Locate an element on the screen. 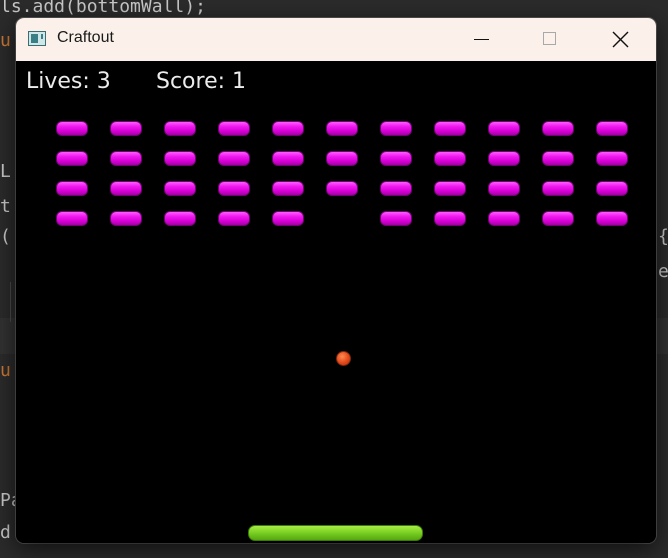 The image size is (668, 558). brick-r4-c3 is located at coordinates (180, 218).